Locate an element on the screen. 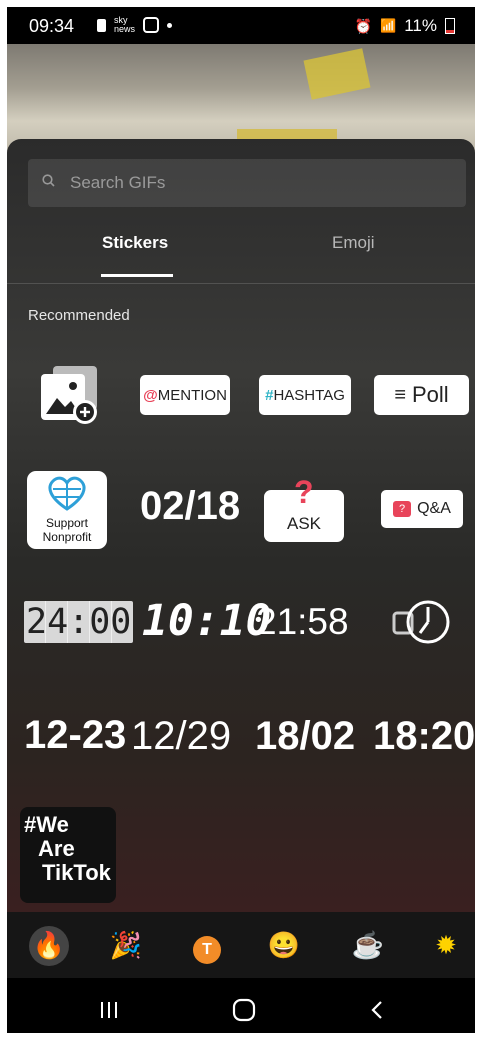 The image size is (481, 1039). poll-lines-icon: ≡ is located at coordinates (400, 394).